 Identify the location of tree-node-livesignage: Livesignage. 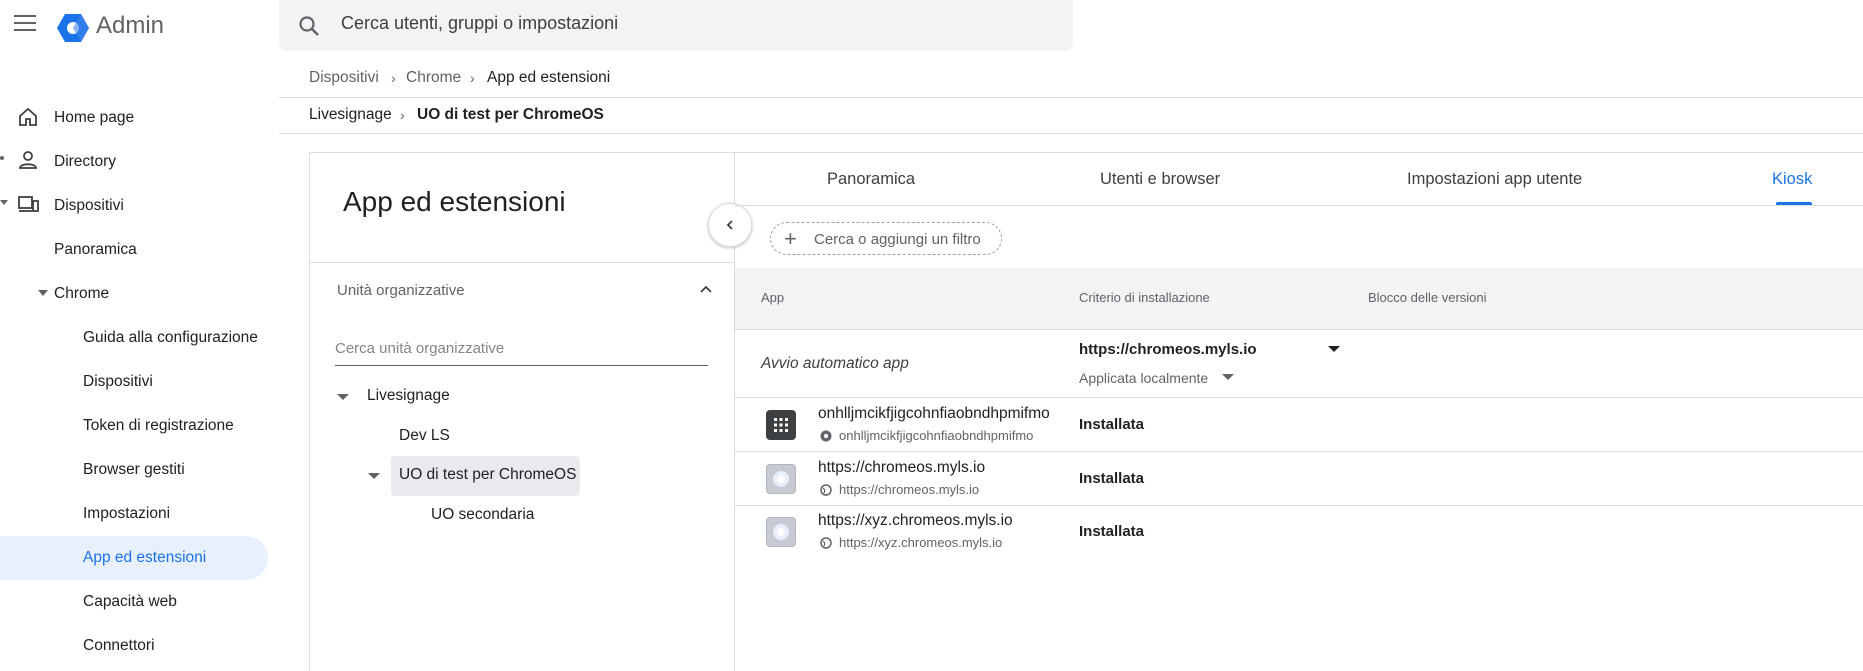
(408, 396).